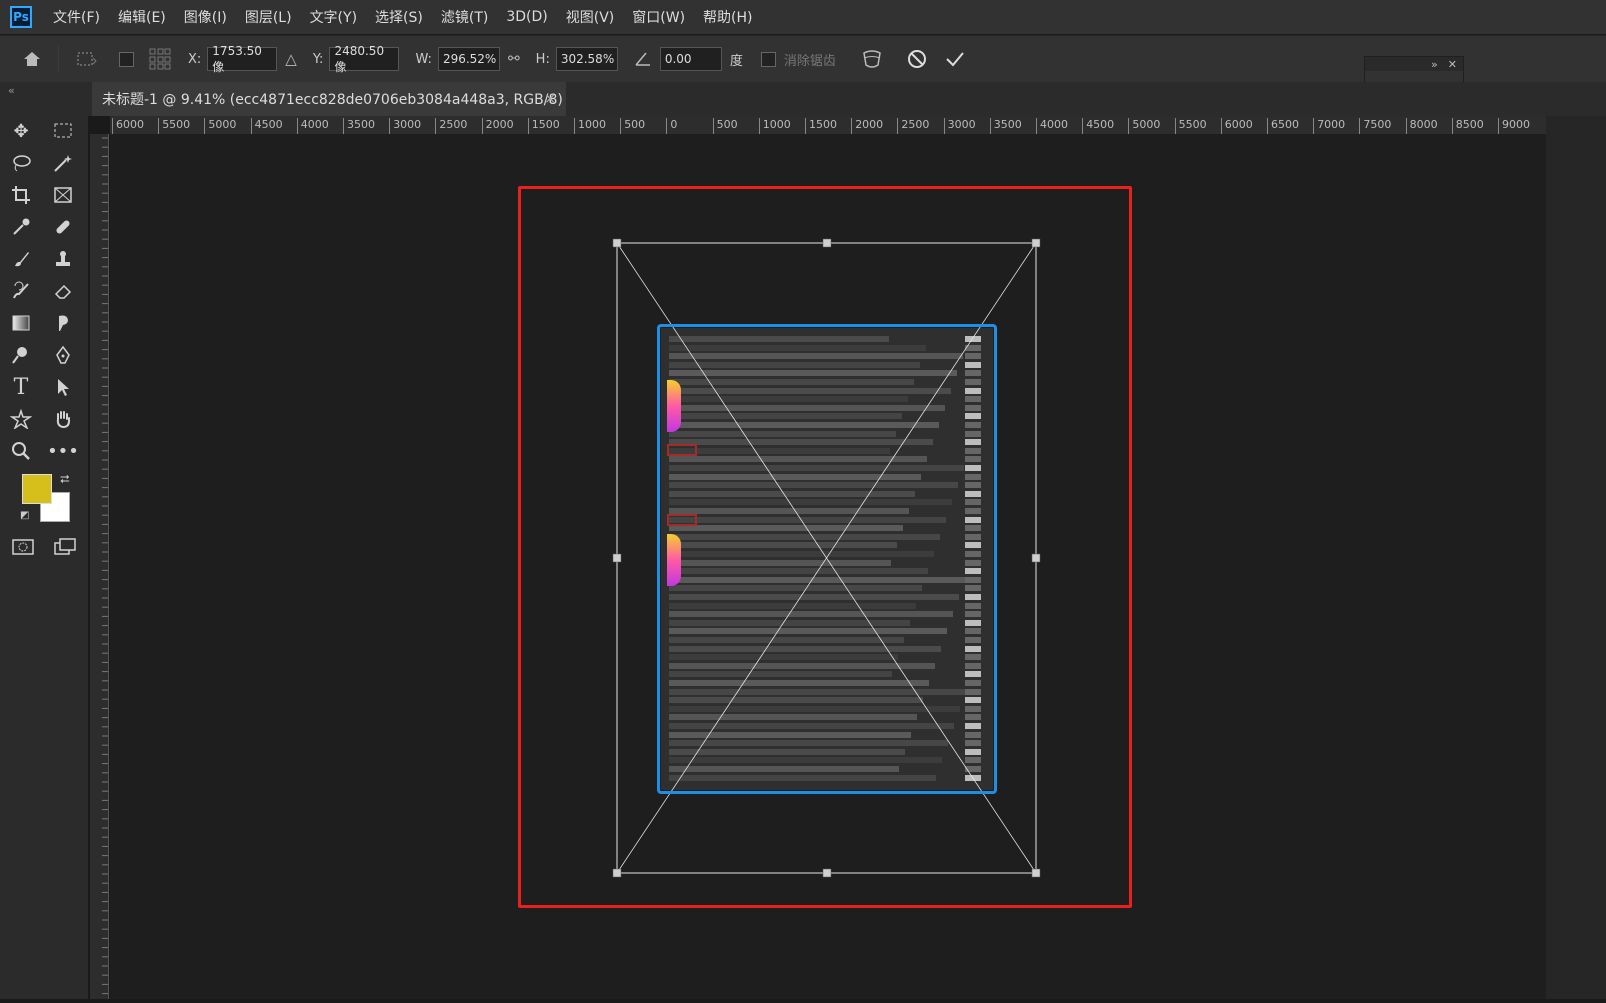 This screenshot has width=1606, height=1003. Describe the element at coordinates (63, 419) in the screenshot. I see `hand-tool-icon` at that location.